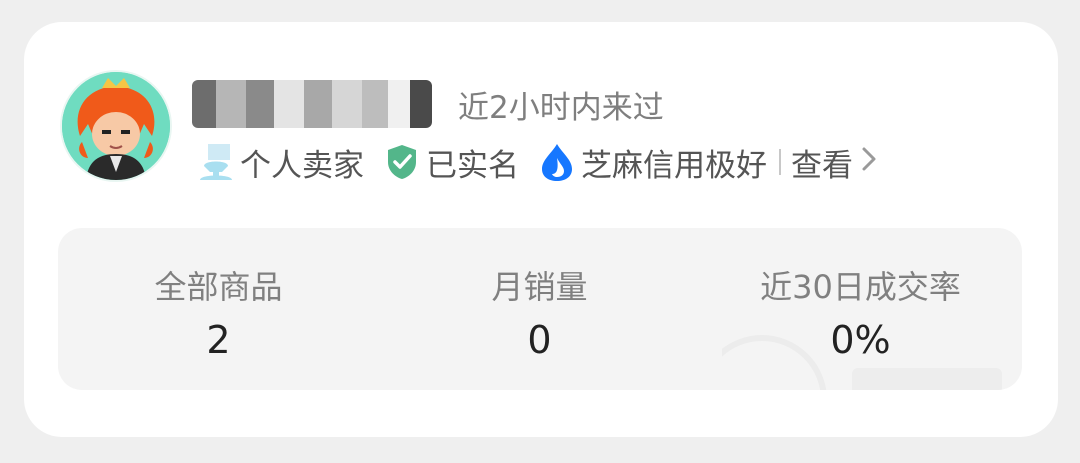  I want to click on watermark-logo, so click(862, 362).